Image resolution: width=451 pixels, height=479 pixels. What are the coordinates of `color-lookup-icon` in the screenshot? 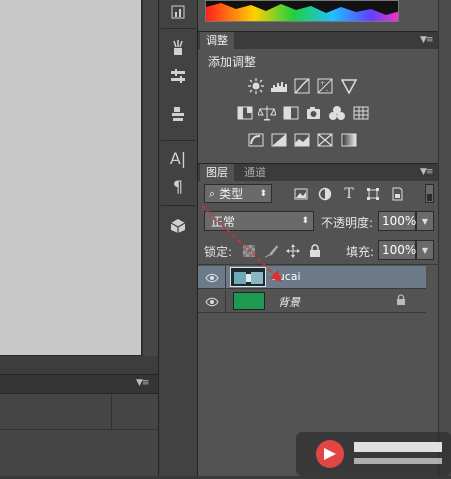 It's located at (361, 113).